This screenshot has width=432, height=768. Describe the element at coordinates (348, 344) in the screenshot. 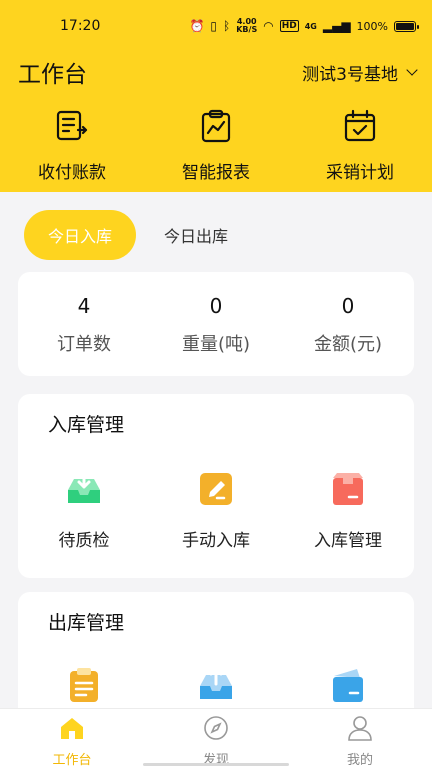

I see `stat-label: 金额(元)` at that location.